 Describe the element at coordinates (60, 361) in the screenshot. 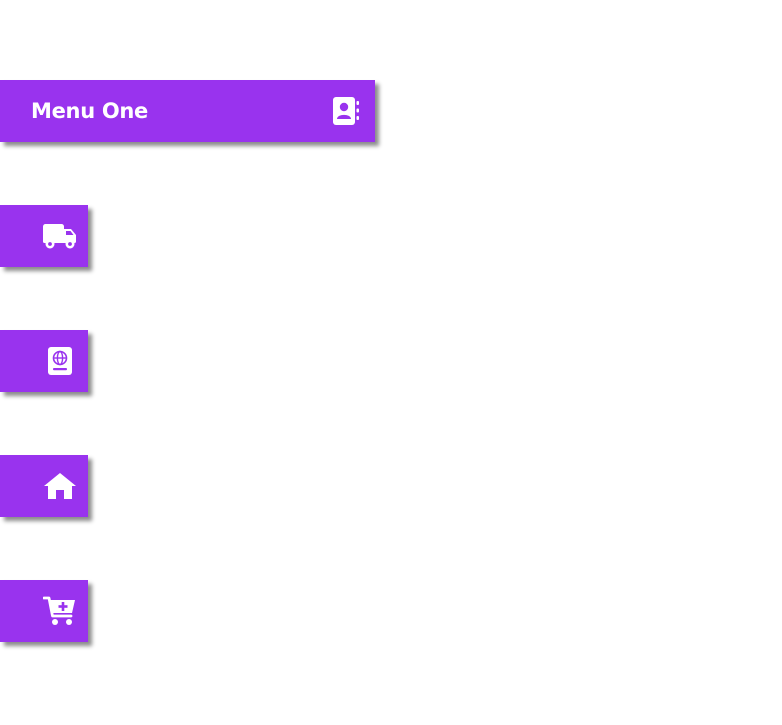

I see `passport-icon` at that location.